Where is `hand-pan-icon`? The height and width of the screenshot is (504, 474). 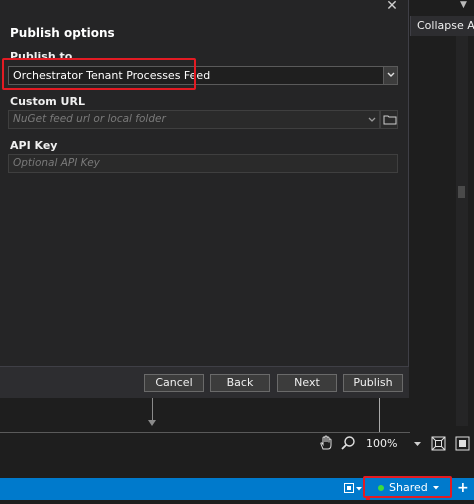
hand-pan-icon is located at coordinates (326, 443).